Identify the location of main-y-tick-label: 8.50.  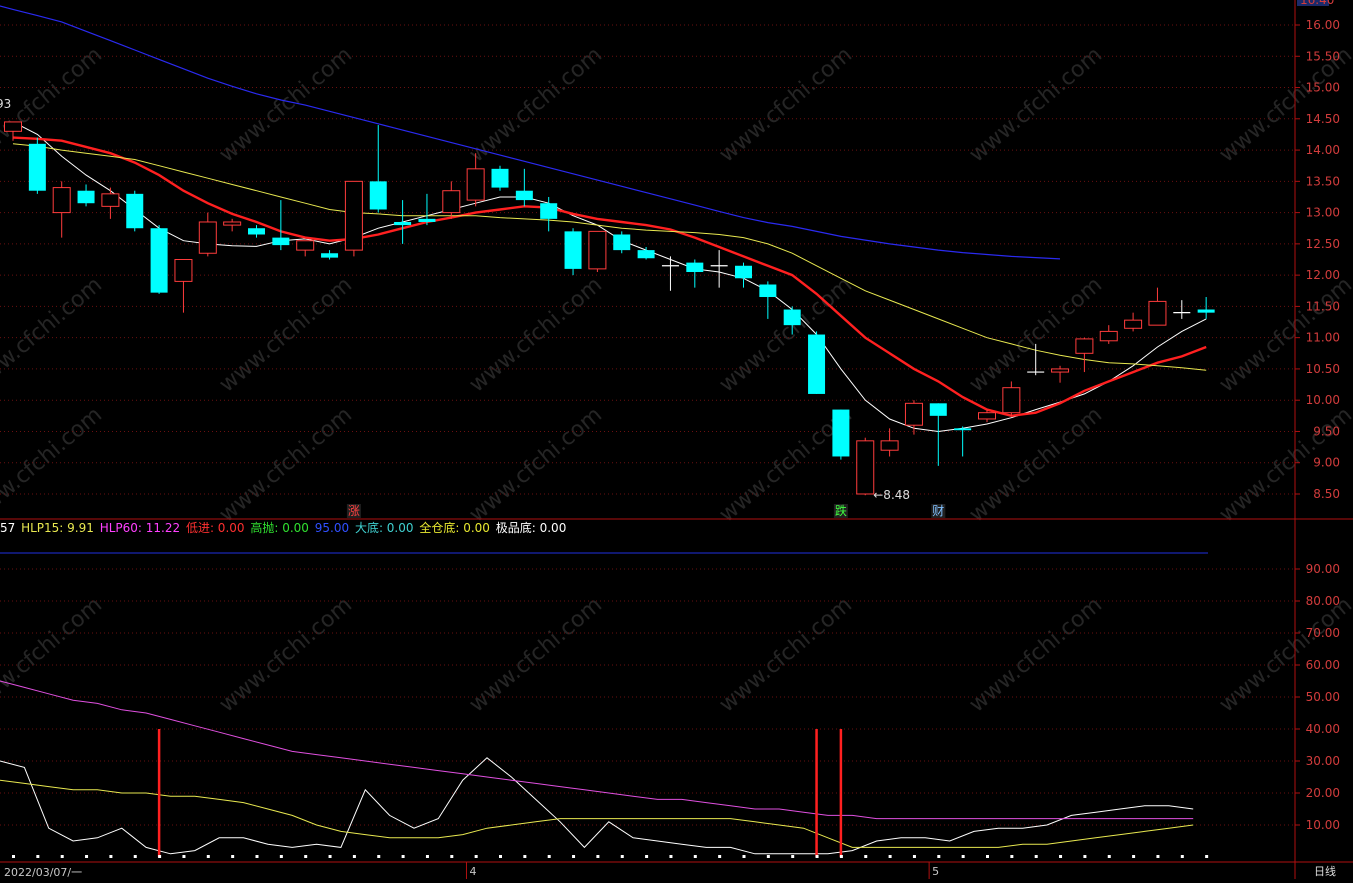
(1326, 494).